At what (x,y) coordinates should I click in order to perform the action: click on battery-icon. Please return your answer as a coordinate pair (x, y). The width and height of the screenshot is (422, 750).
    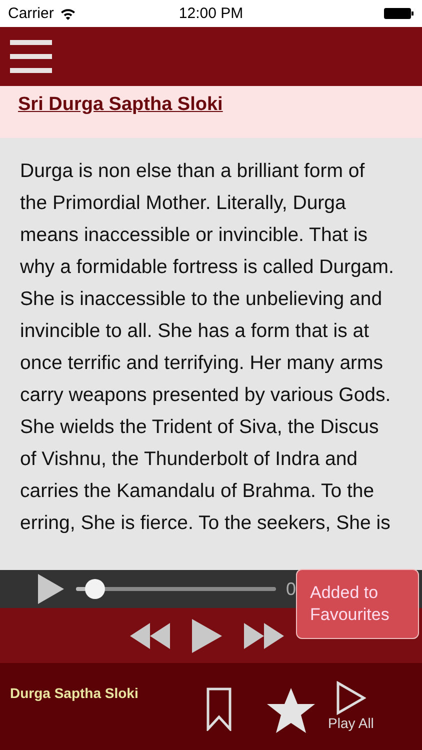
    Looking at the image, I should click on (399, 13).